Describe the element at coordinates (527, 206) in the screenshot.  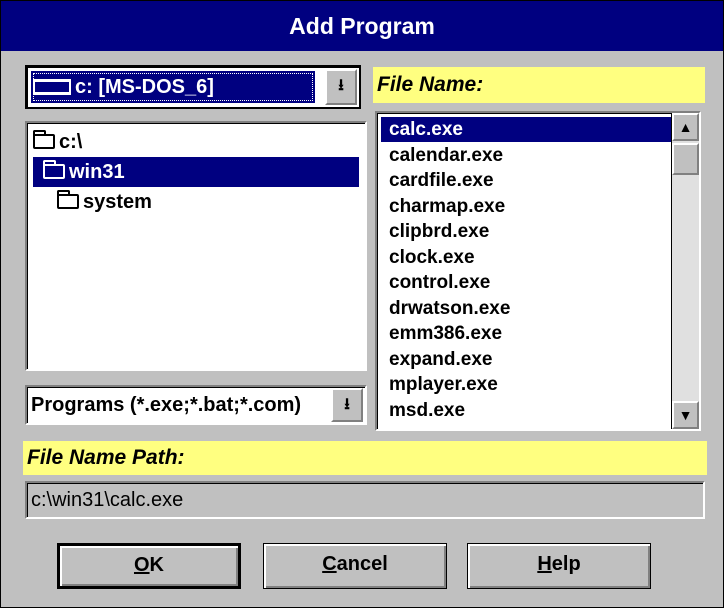
I see `file-list-item: charmap.exe` at that location.